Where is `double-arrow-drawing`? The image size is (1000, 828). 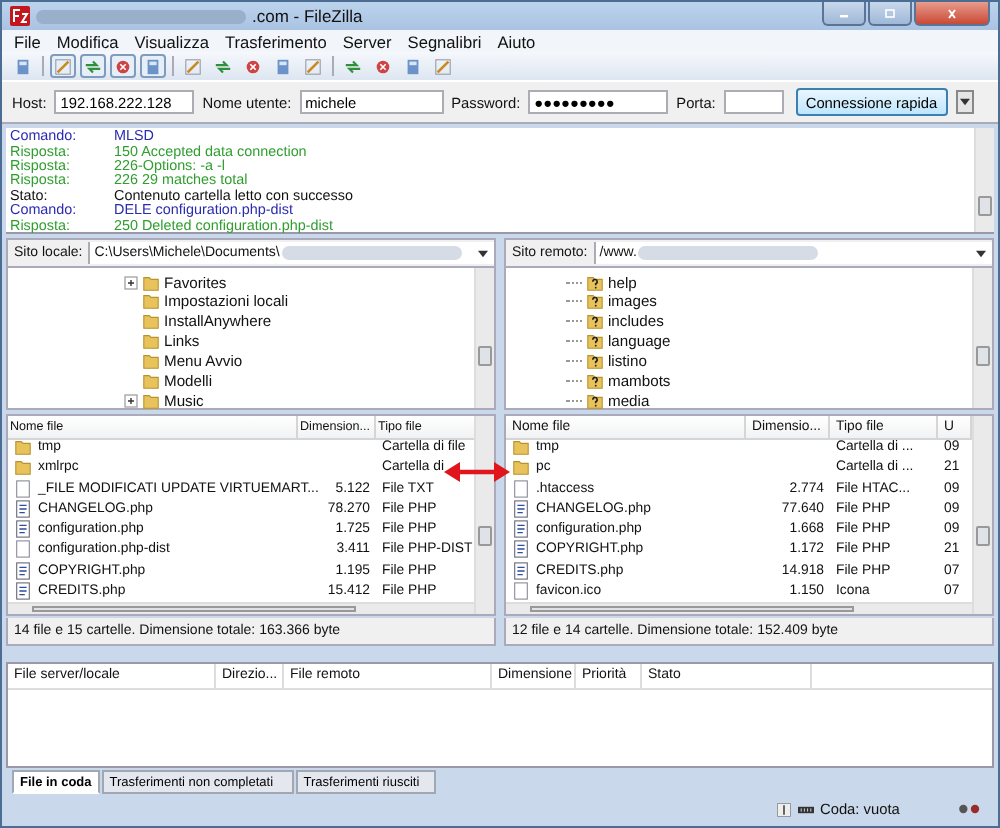
double-arrow-drawing is located at coordinates (477, 472).